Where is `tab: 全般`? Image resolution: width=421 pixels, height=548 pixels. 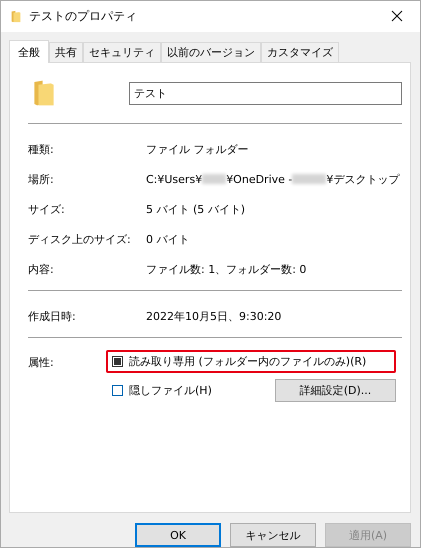
tab: 全般 is located at coordinates (29, 51).